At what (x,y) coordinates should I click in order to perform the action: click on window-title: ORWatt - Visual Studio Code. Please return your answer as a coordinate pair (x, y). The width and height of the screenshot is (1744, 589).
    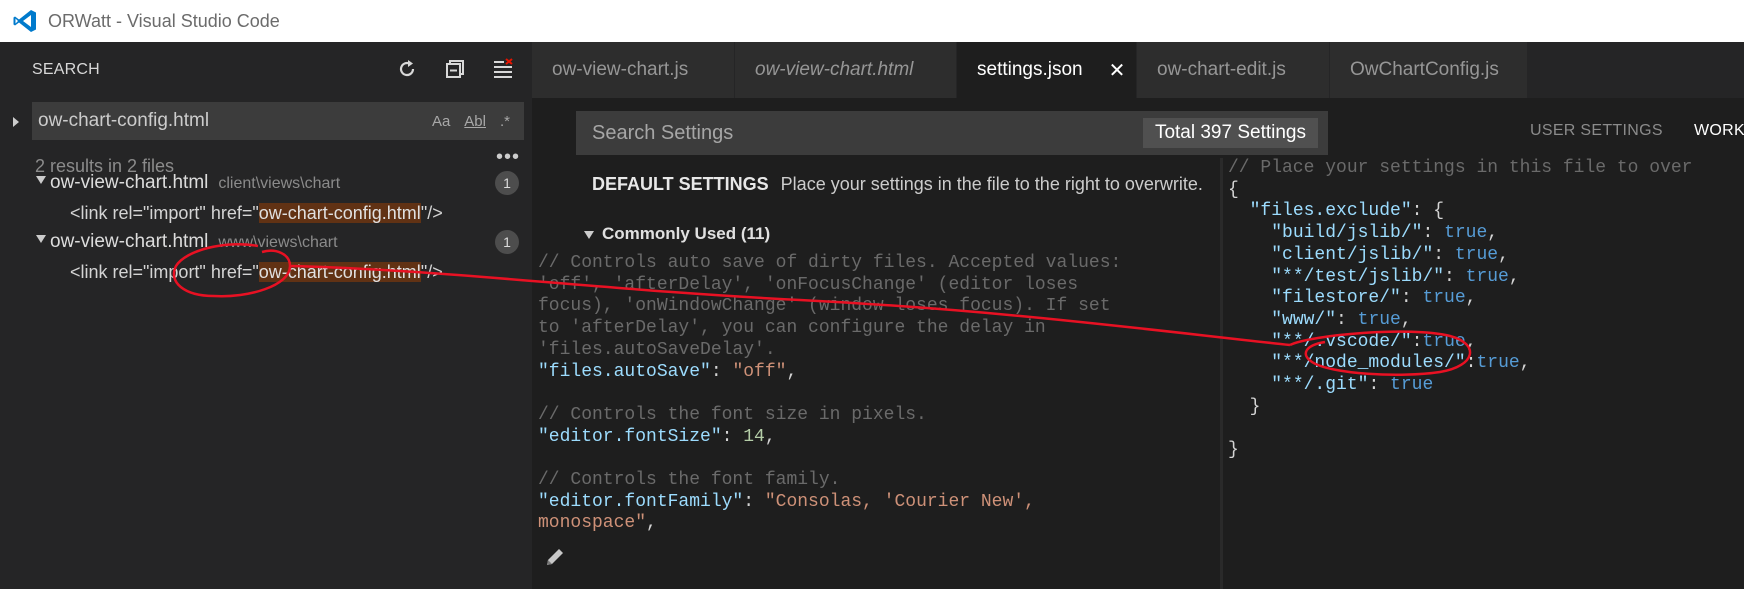
    Looking at the image, I should click on (164, 20).